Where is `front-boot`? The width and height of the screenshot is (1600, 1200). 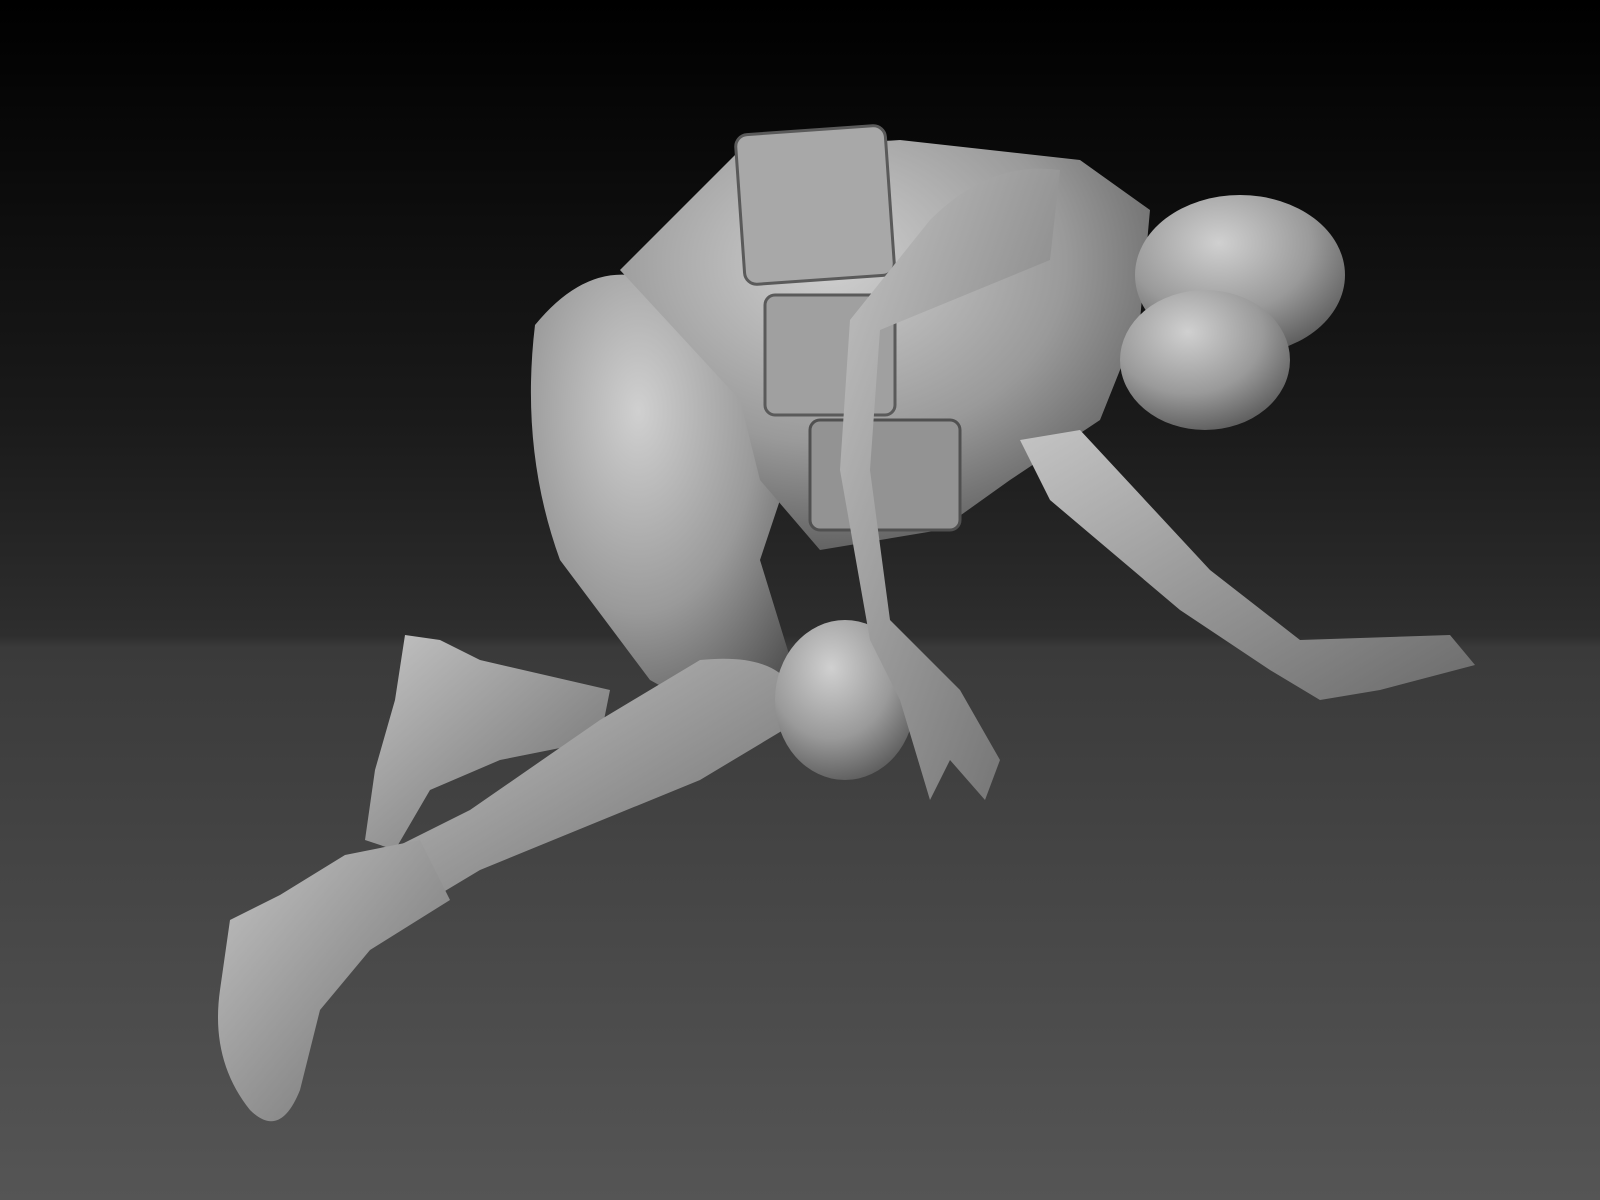 front-boot is located at coordinates (334, 981).